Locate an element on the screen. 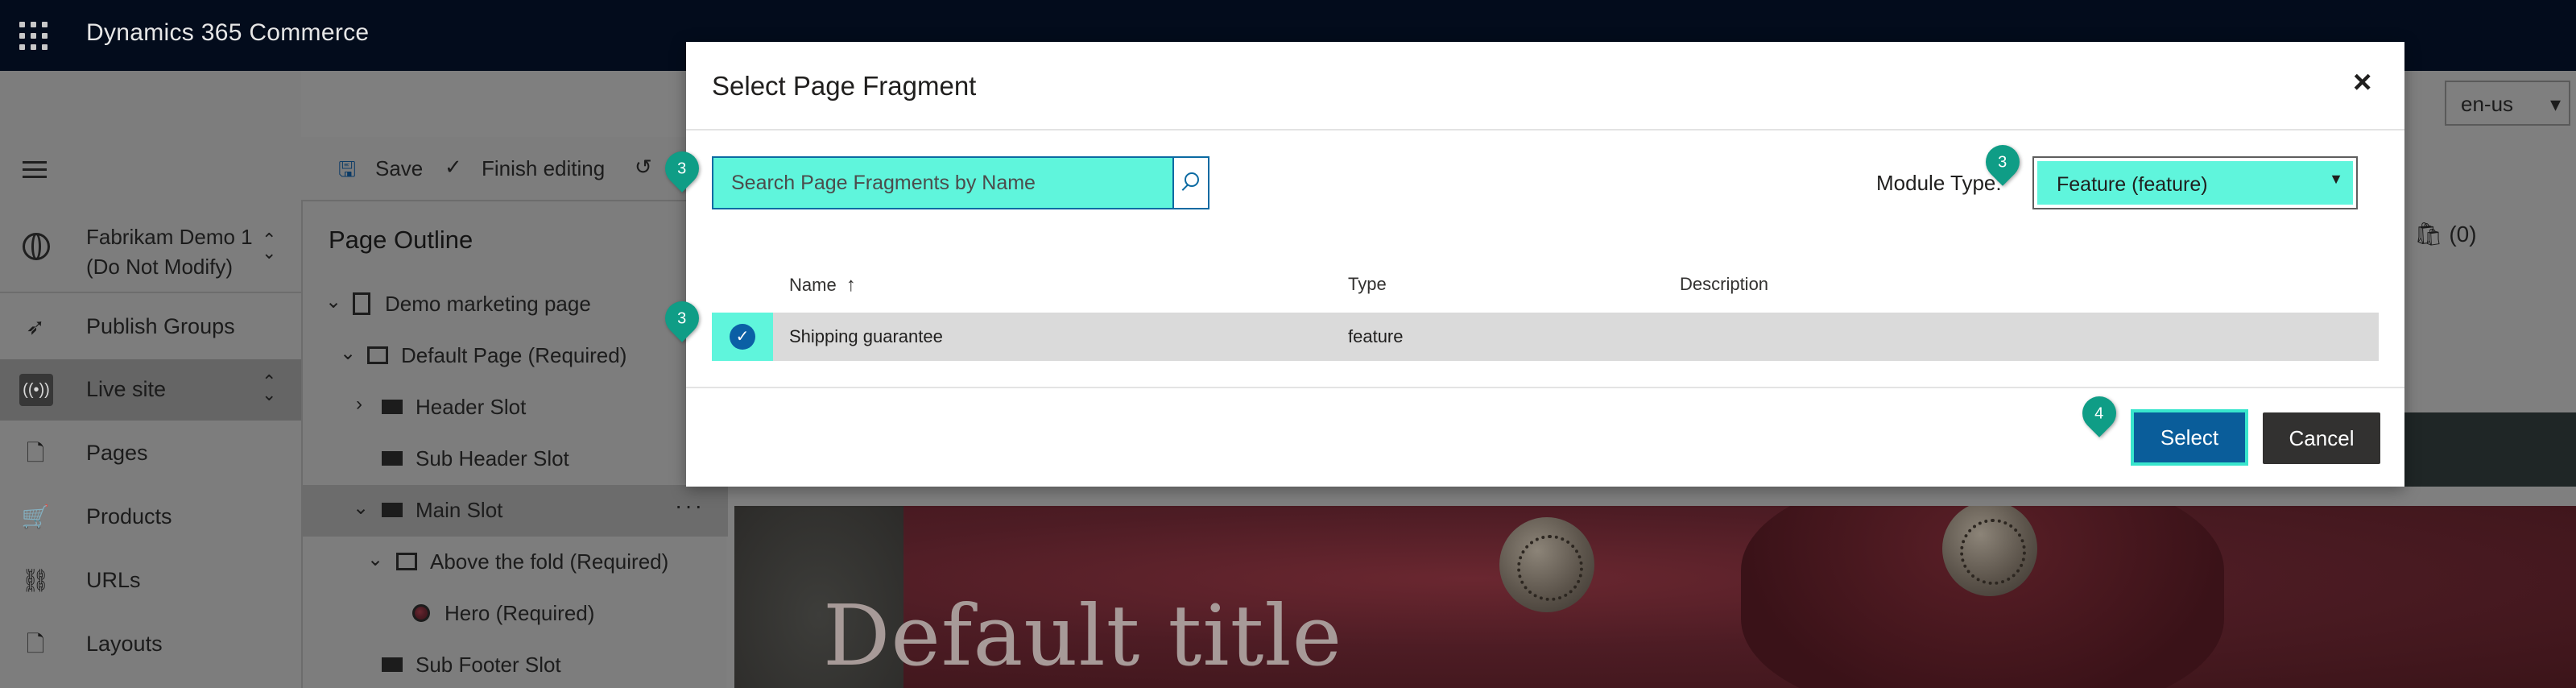  nav-item-pages: 🗋 Pages is located at coordinates (151, 453).